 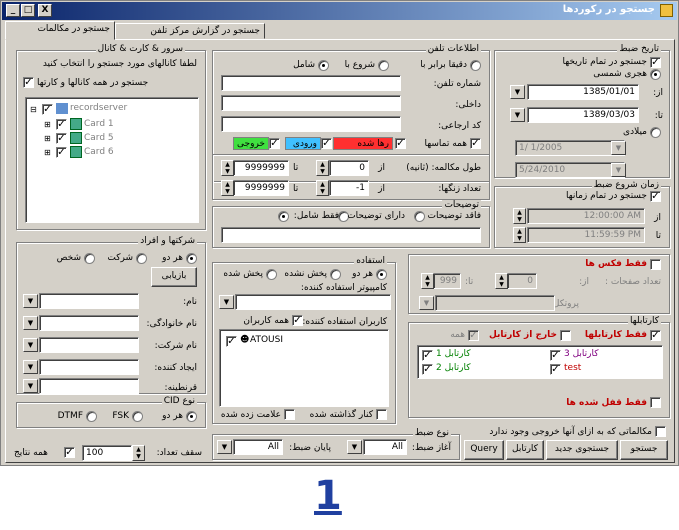 What do you see at coordinates (33, 109) in the screenshot?
I see `tree-collapse-icon: ⊟` at bounding box center [33, 109].